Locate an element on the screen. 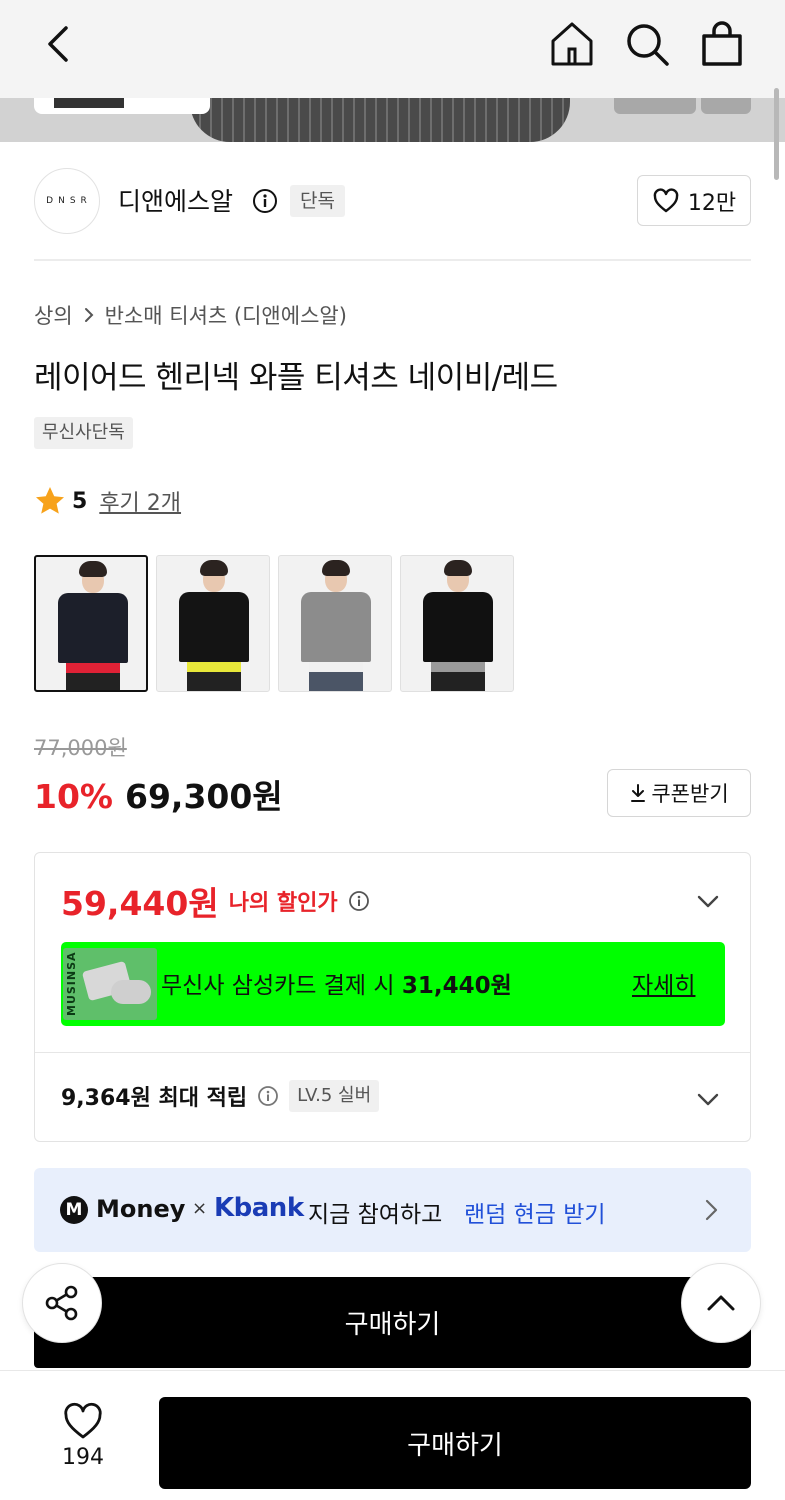 The width and height of the screenshot is (785, 1500). star-icon is located at coordinates (50, 500).